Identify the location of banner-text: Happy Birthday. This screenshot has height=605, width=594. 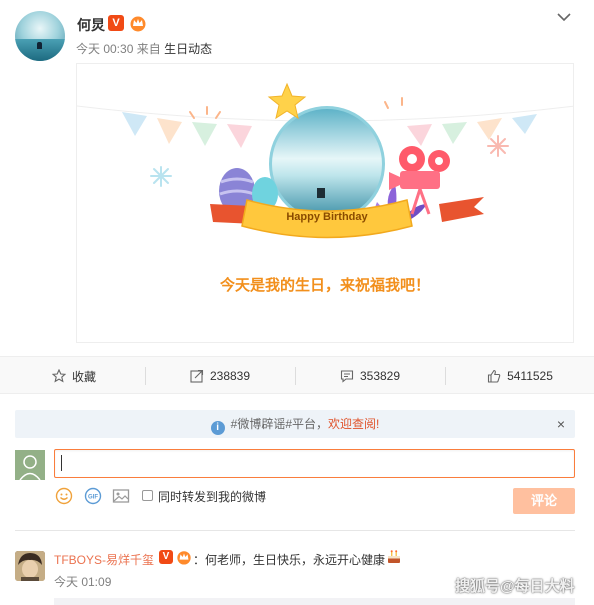
(327, 217).